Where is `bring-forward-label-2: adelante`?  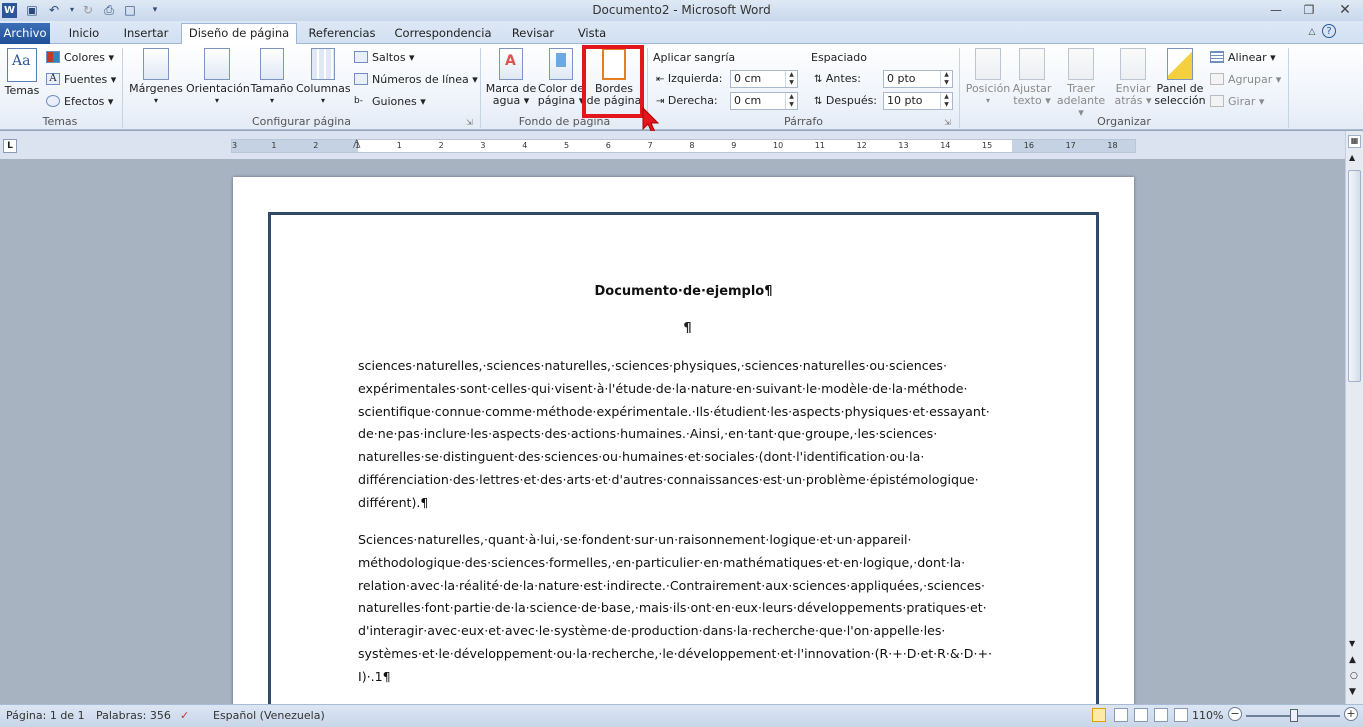 bring-forward-label-2: adelante is located at coordinates (1081, 100).